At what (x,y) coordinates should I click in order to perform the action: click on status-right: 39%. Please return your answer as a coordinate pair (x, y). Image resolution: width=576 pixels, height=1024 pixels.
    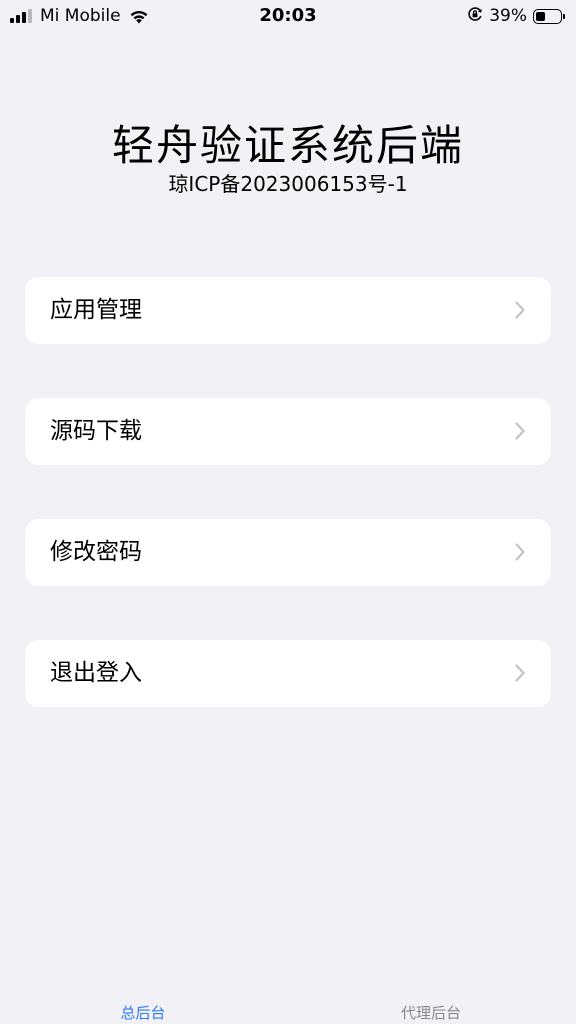
    Looking at the image, I should click on (516, 16).